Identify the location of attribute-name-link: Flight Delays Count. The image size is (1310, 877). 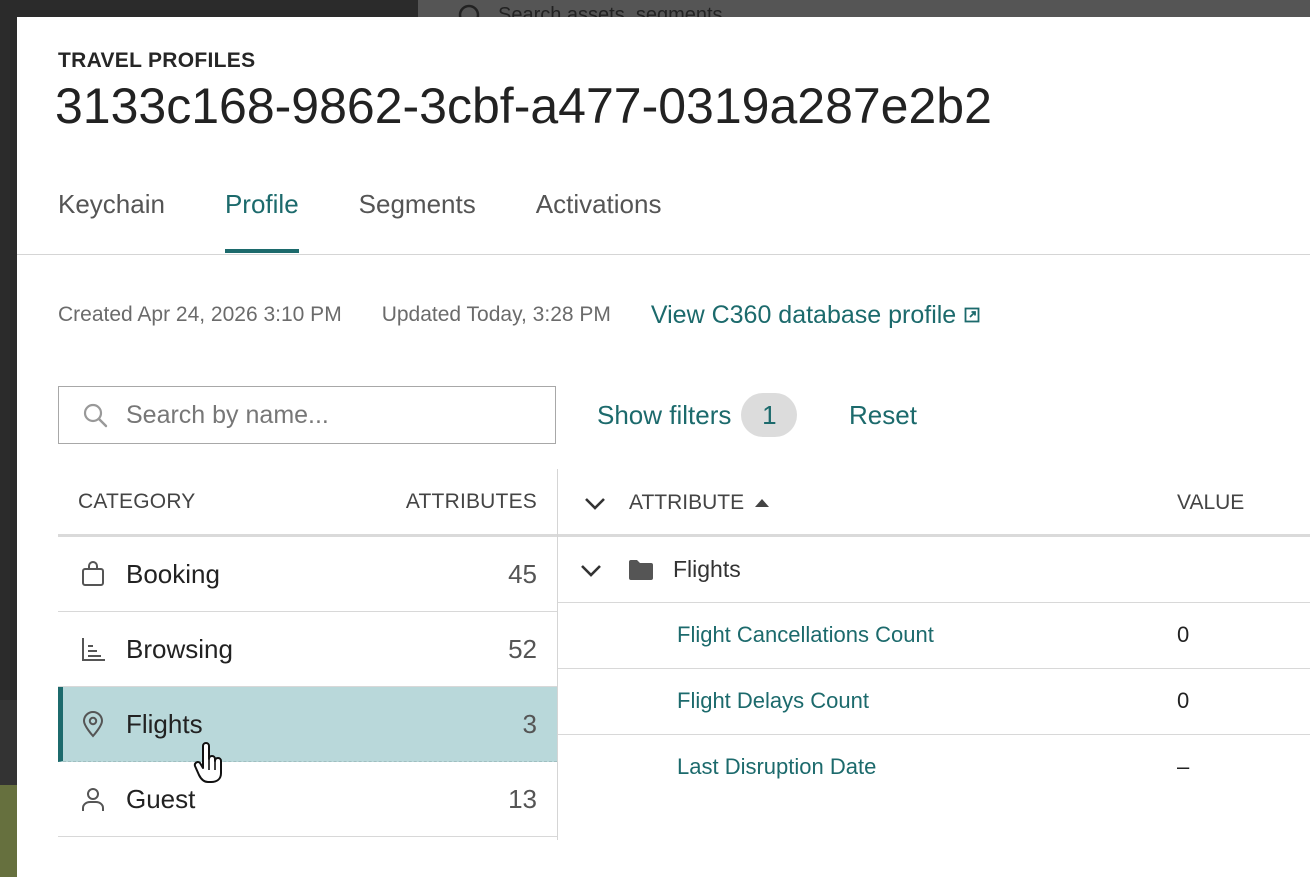
(773, 701).